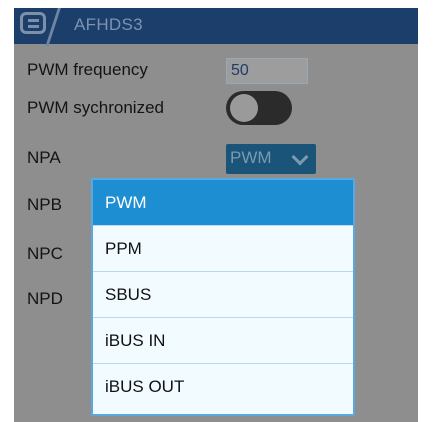 The height and width of the screenshot is (422, 435). Describe the element at coordinates (87, 69) in the screenshot. I see `pwm-frequency-label: PWM frequency` at that location.